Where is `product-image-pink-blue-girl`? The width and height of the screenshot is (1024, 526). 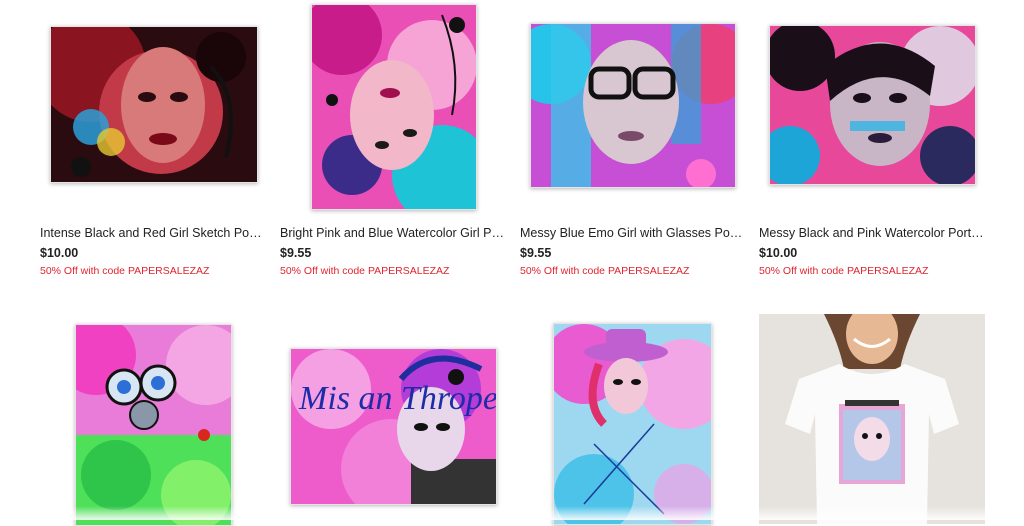
product-image-pink-blue-girl is located at coordinates (394, 107).